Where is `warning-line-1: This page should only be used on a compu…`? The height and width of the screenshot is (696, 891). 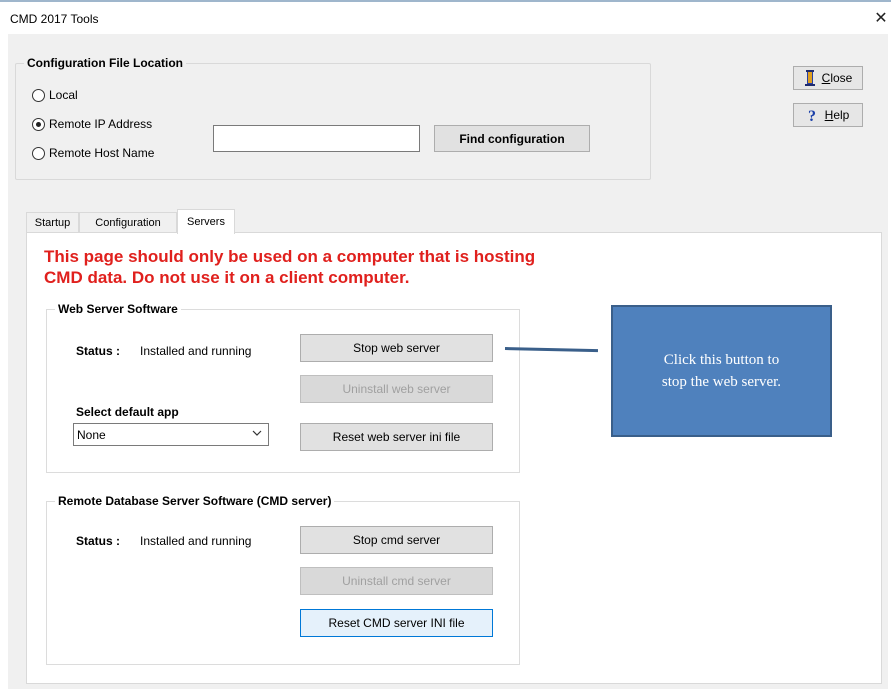
warning-line-1: This page should only be used on a compu… is located at coordinates (290, 256).